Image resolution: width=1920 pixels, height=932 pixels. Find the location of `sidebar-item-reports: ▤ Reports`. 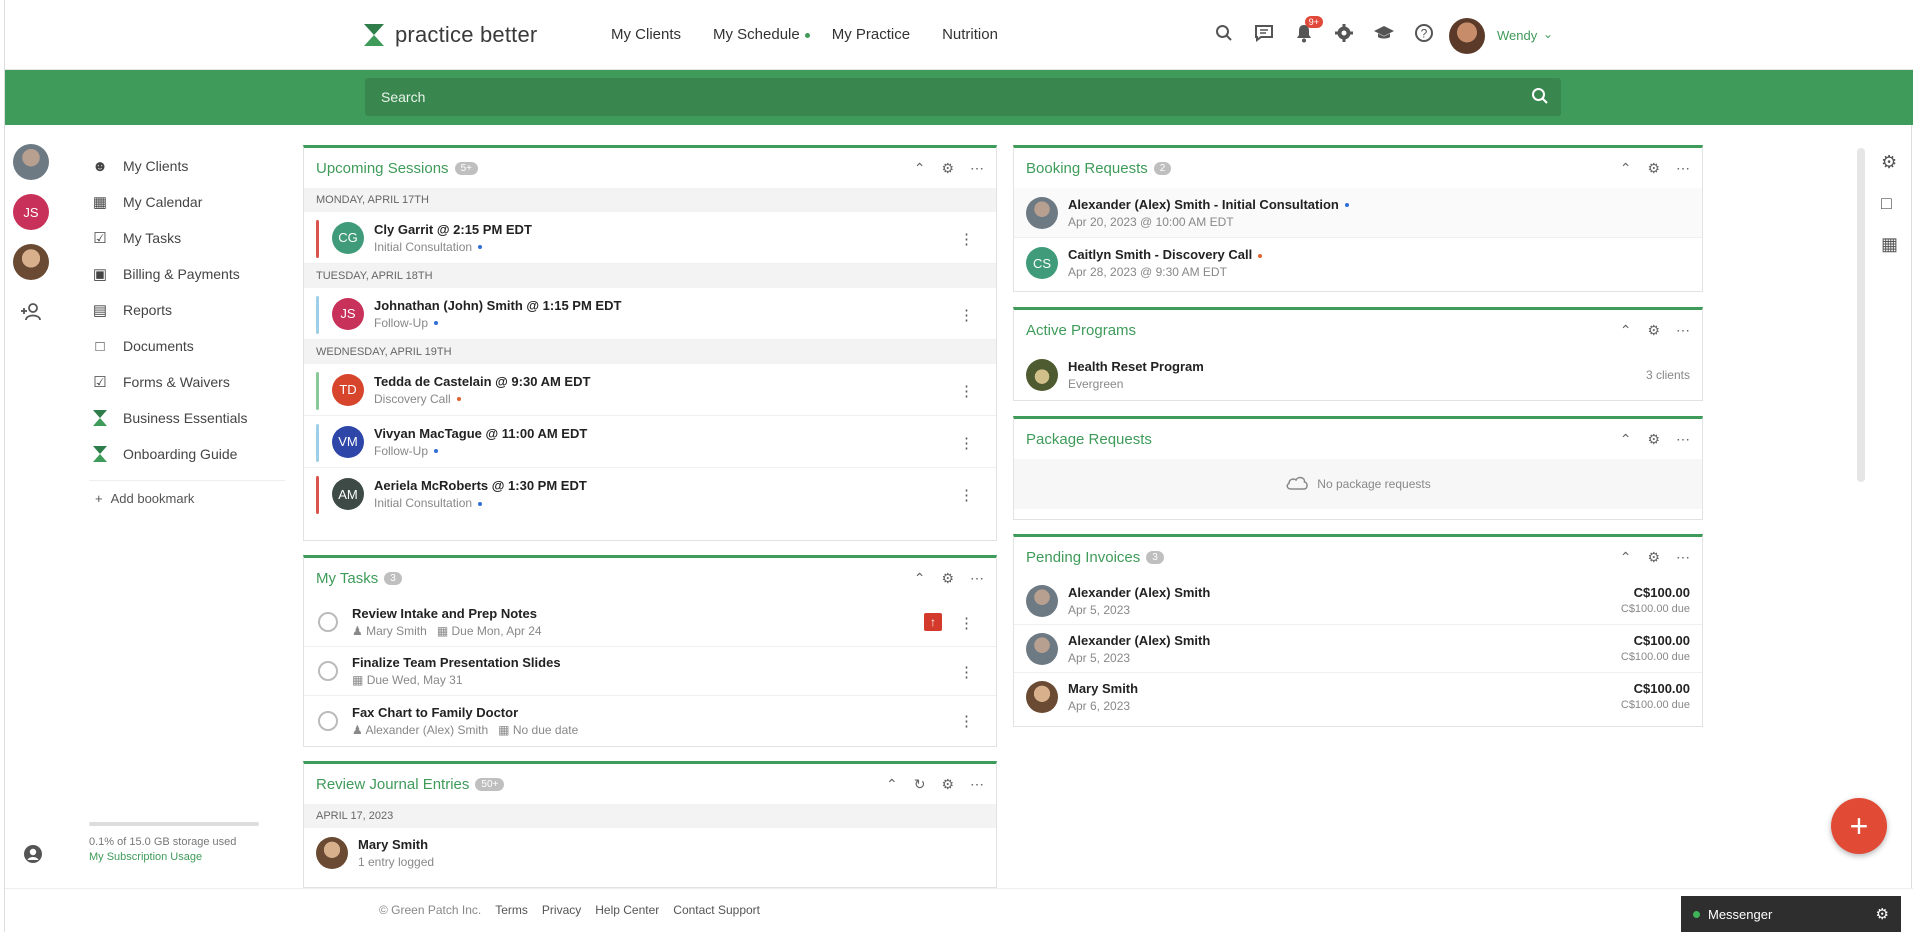

sidebar-item-reports: ▤ Reports is located at coordinates (189, 310).